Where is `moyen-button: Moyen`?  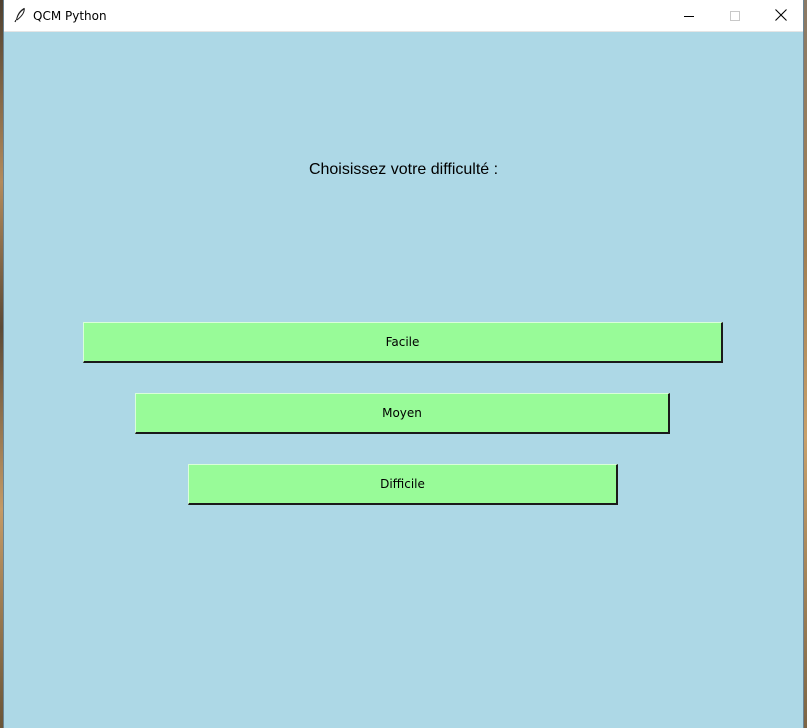
moyen-button: Moyen is located at coordinates (402, 413).